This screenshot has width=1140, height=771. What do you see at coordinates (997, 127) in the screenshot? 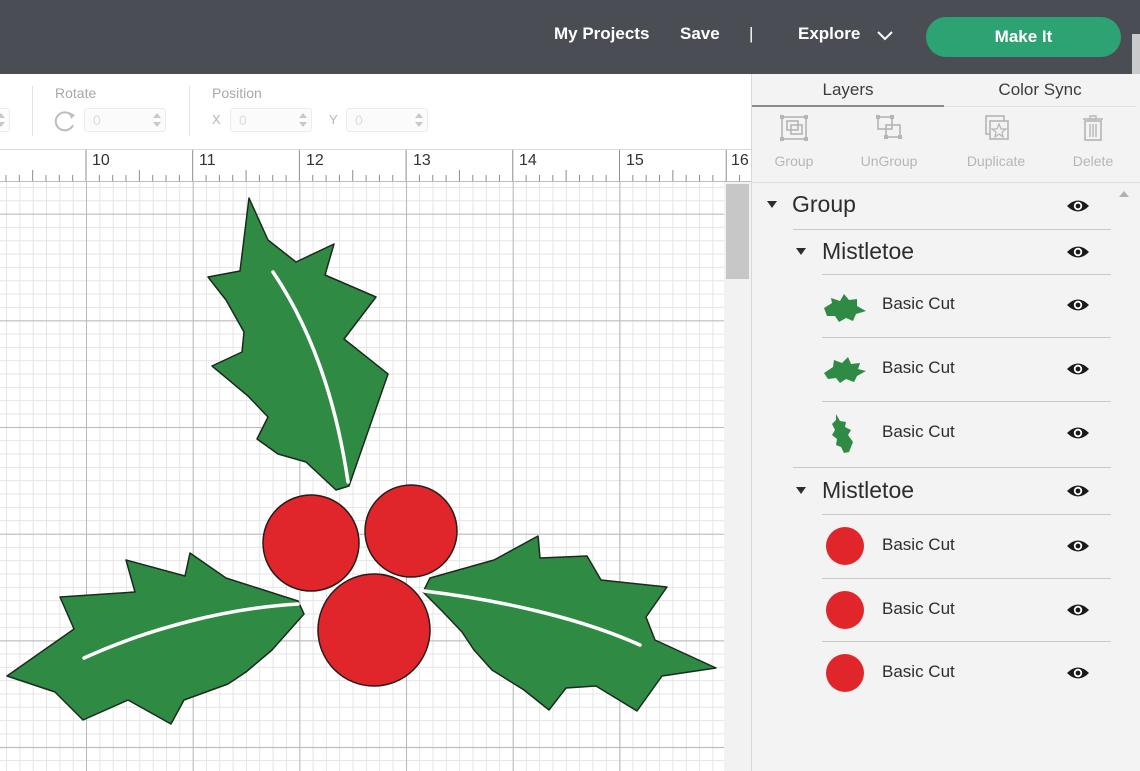
I see `duplicate-icon` at bounding box center [997, 127].